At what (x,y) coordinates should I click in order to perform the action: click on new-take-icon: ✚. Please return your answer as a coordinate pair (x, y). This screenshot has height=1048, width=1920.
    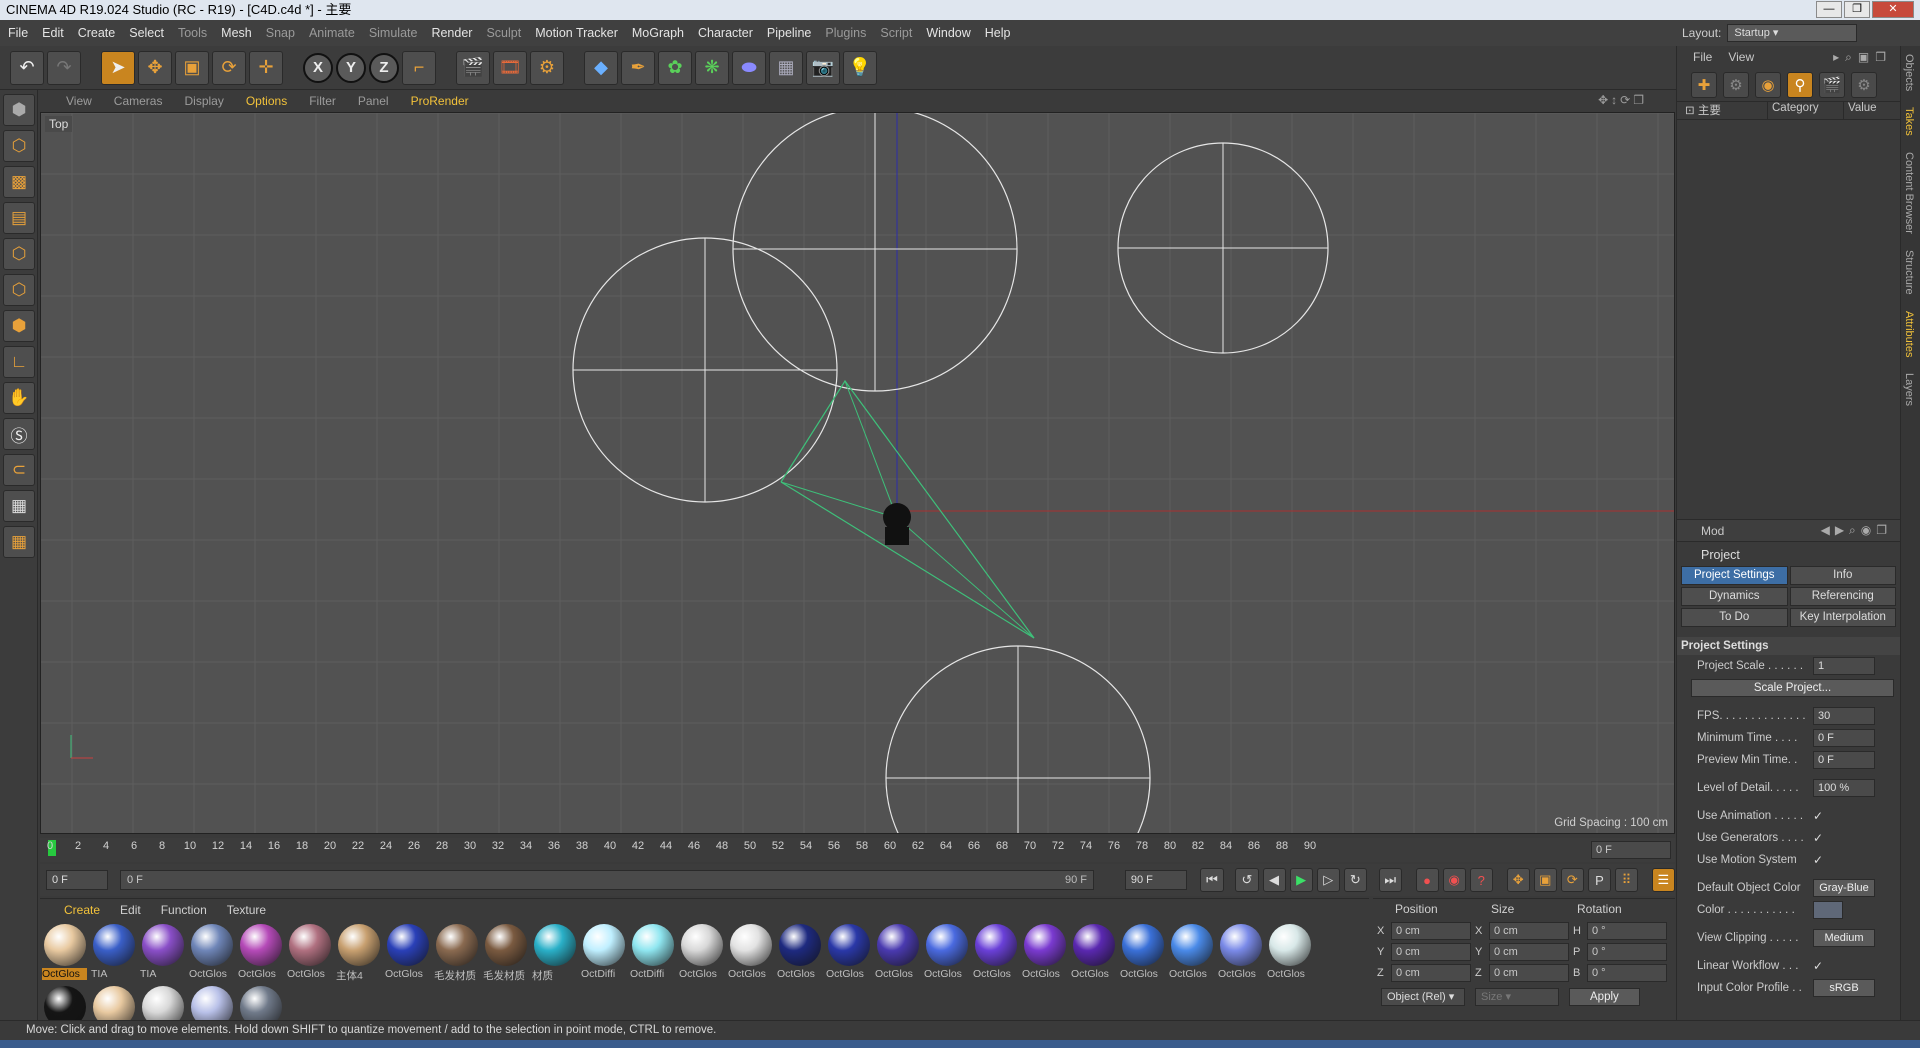
    Looking at the image, I should click on (1704, 84).